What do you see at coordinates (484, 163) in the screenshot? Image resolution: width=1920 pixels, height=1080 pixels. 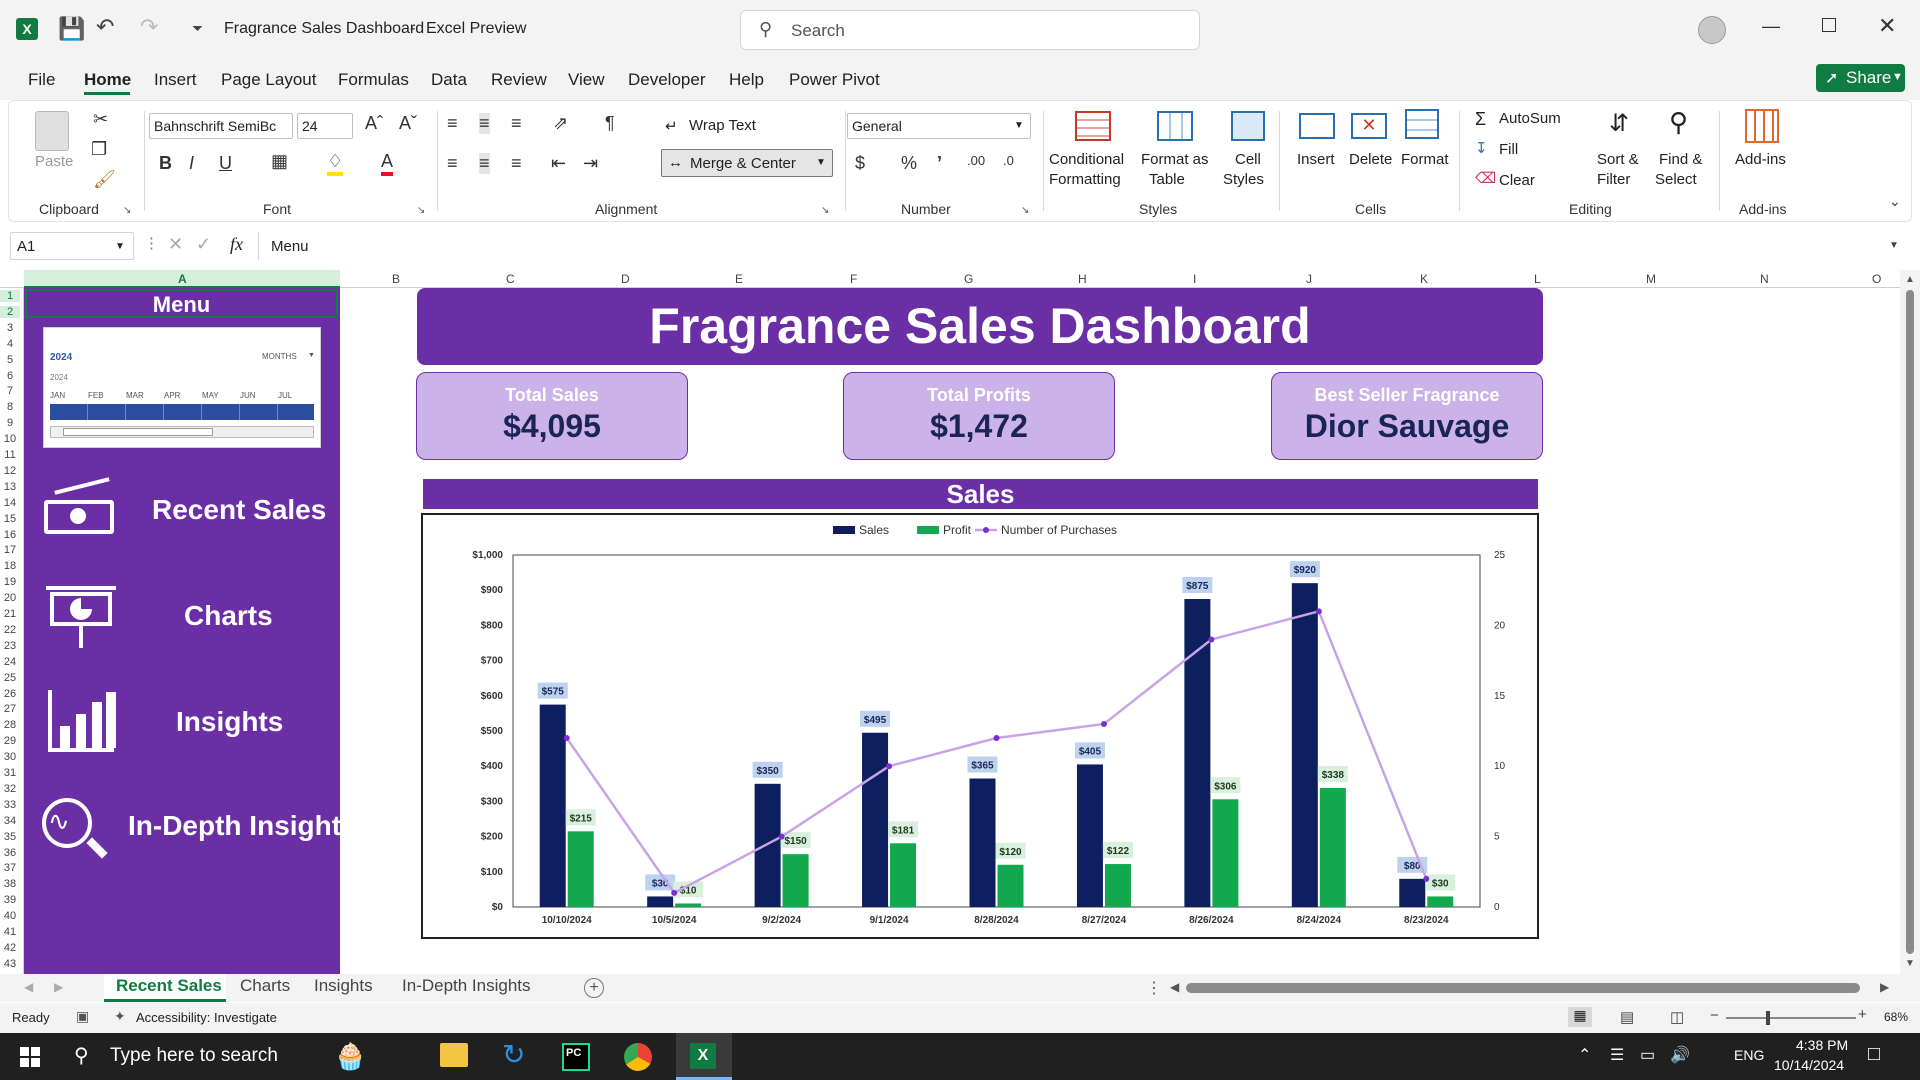 I see `align-center-icon: ≡` at bounding box center [484, 163].